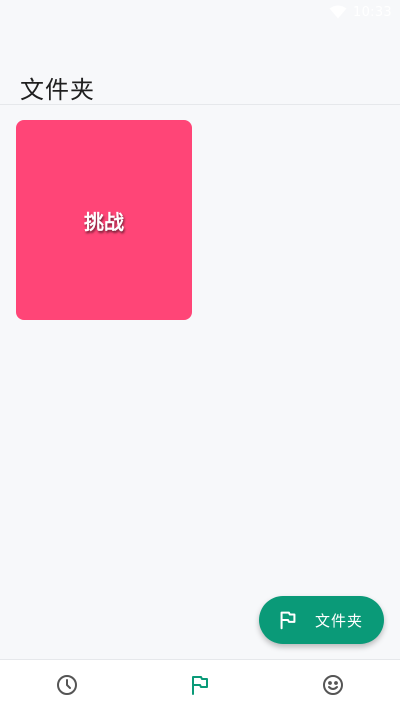 This screenshot has width=400, height=710. Describe the element at coordinates (57, 90) in the screenshot. I see `page-title: 文件夹` at that location.